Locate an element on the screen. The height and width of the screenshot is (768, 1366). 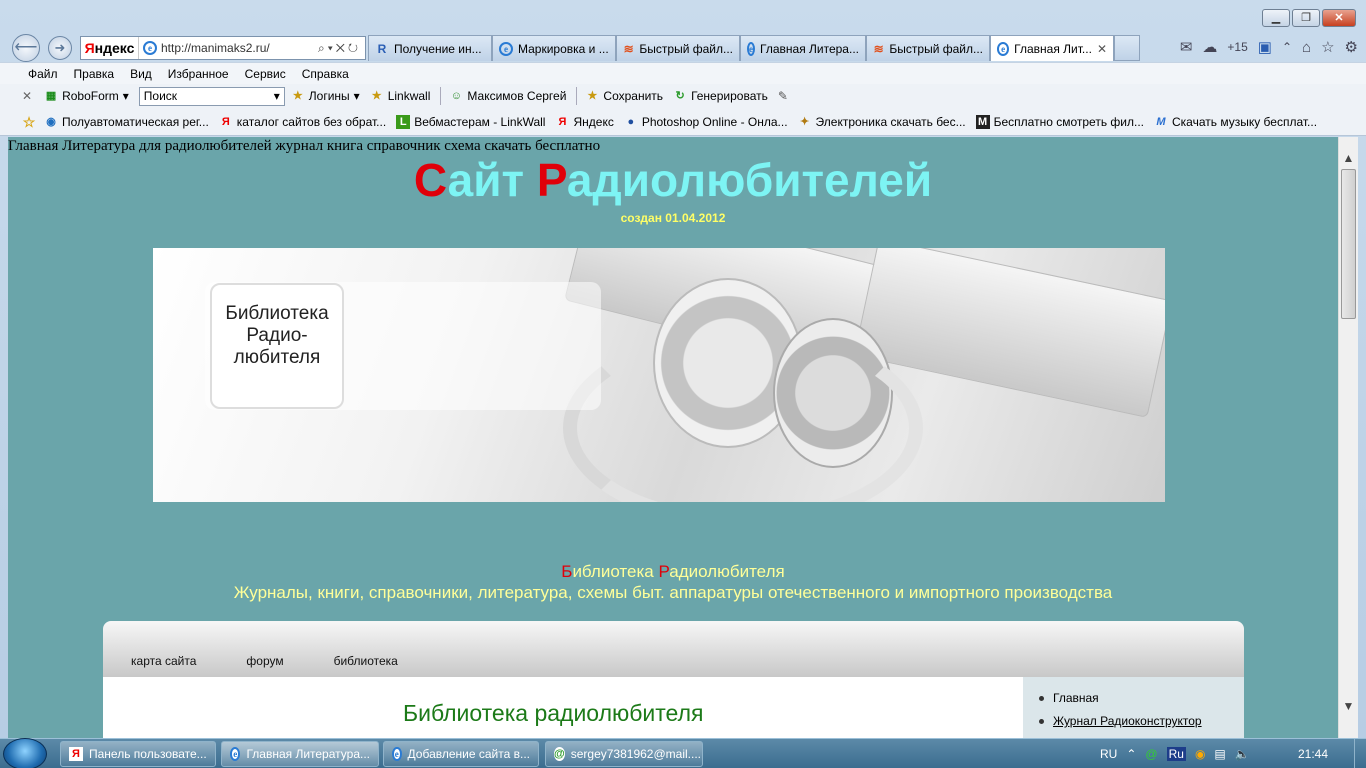
back-button: ⟵ is located at coordinates (26, 48).